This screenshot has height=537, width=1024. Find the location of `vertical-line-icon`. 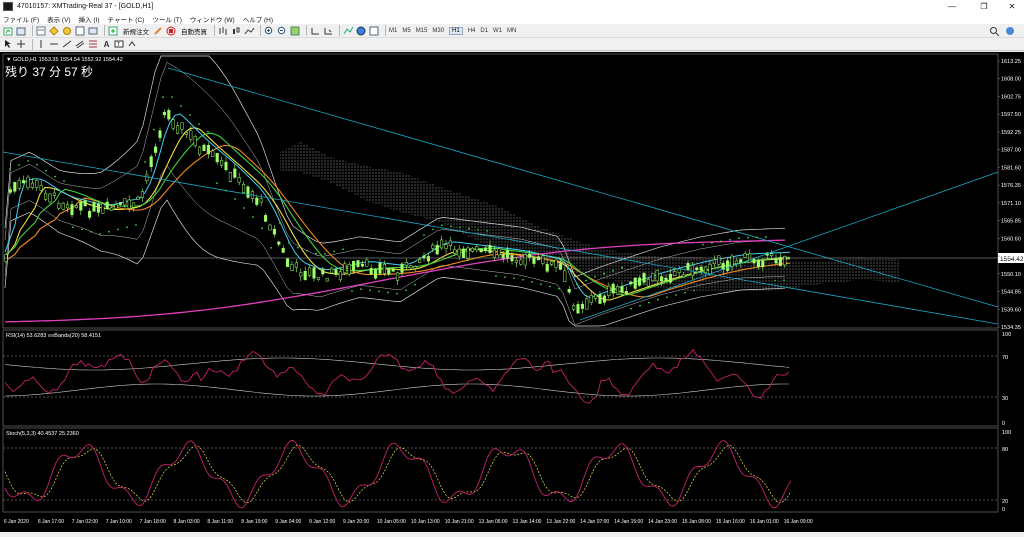

vertical-line-icon is located at coordinates (41, 44).